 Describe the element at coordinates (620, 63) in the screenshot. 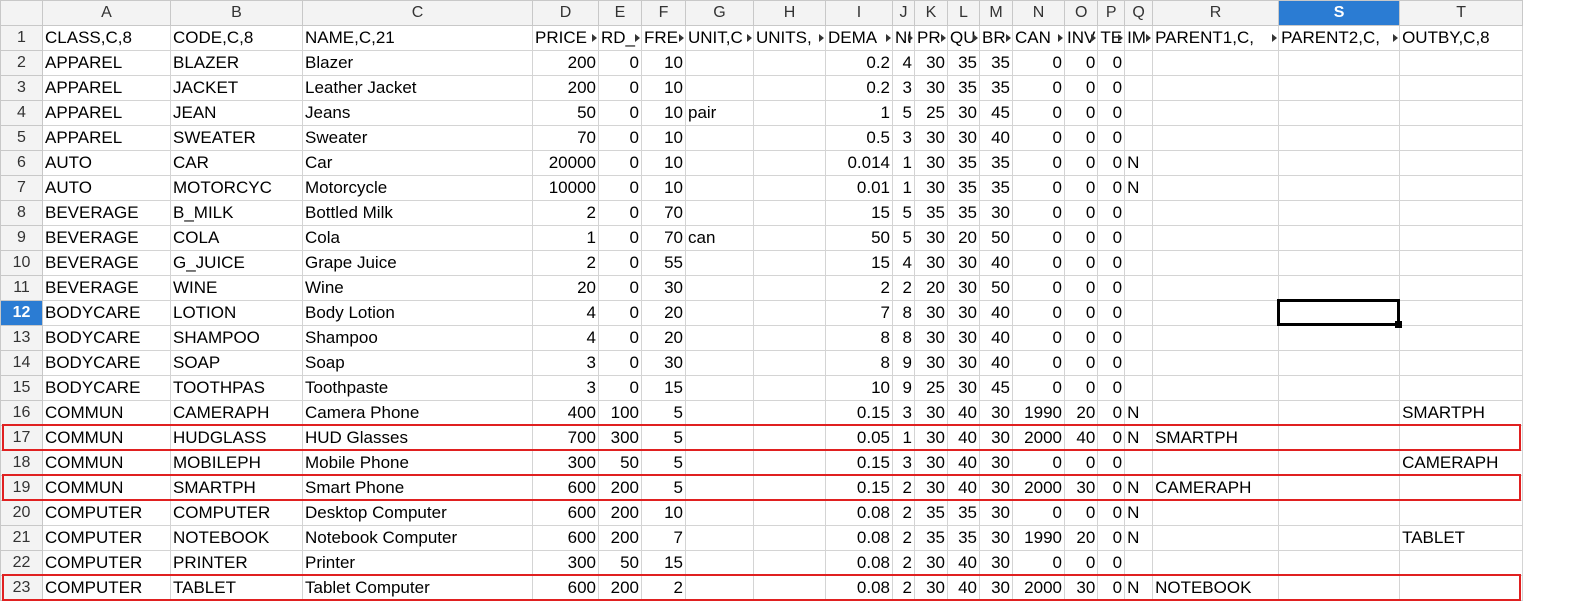

I see `cell-e2: 0` at that location.